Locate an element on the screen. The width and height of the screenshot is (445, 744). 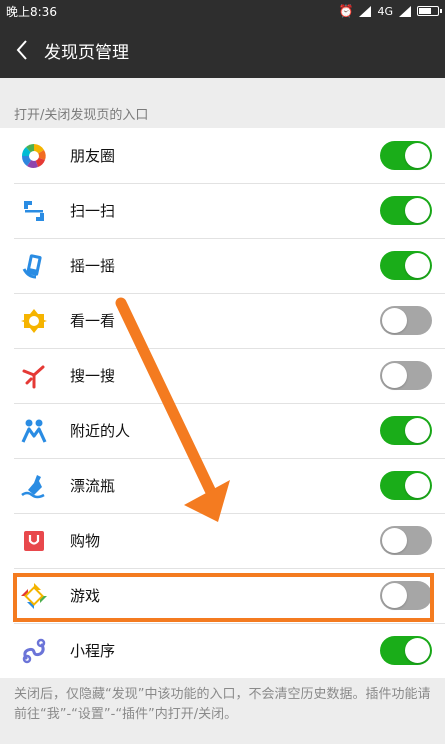
moments-icon is located at coordinates (34, 156).